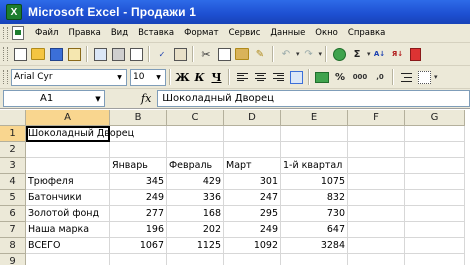 The height and width of the screenshot is (265, 470). What do you see at coordinates (138, 214) in the screenshot?
I see `cell-b6: 277` at bounding box center [138, 214].